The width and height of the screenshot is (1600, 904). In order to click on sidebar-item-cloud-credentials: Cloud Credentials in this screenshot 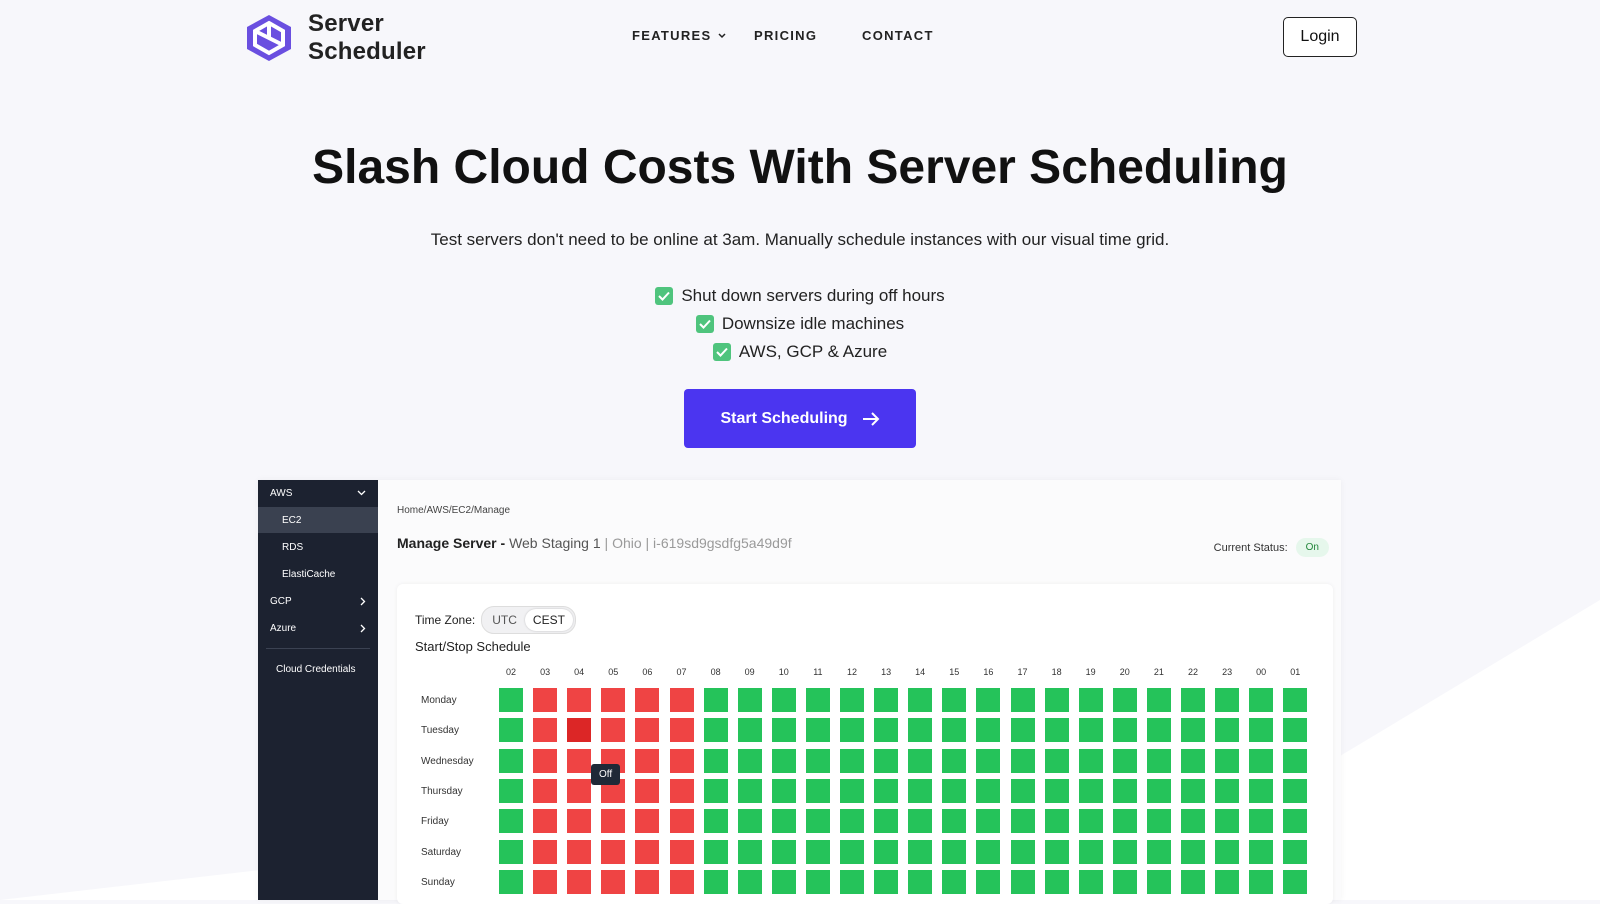, I will do `click(318, 669)`.